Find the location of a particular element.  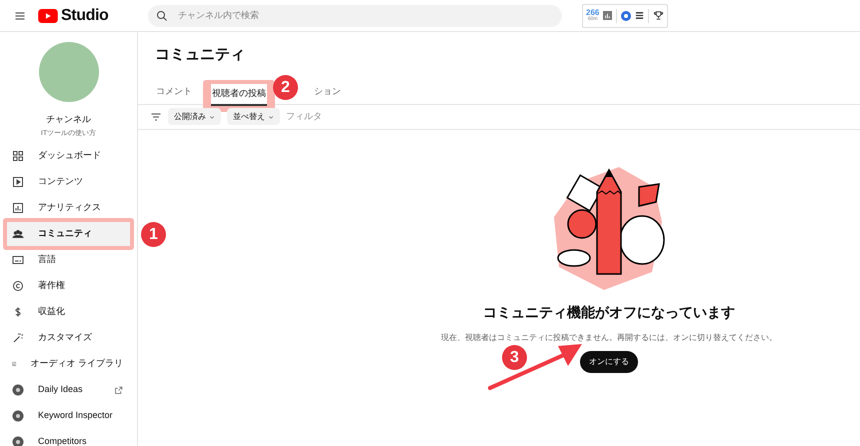

page-title: コミュニティ is located at coordinates (200, 55).